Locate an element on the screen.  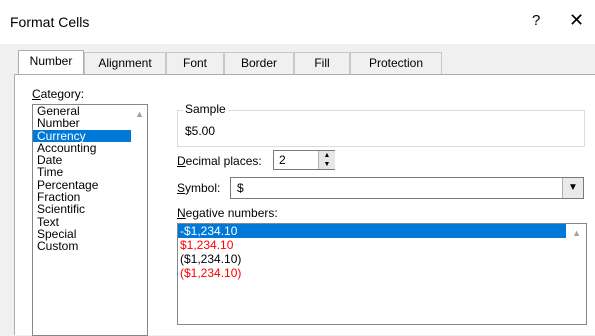
tab-alignment: Alignment is located at coordinates (125, 63).